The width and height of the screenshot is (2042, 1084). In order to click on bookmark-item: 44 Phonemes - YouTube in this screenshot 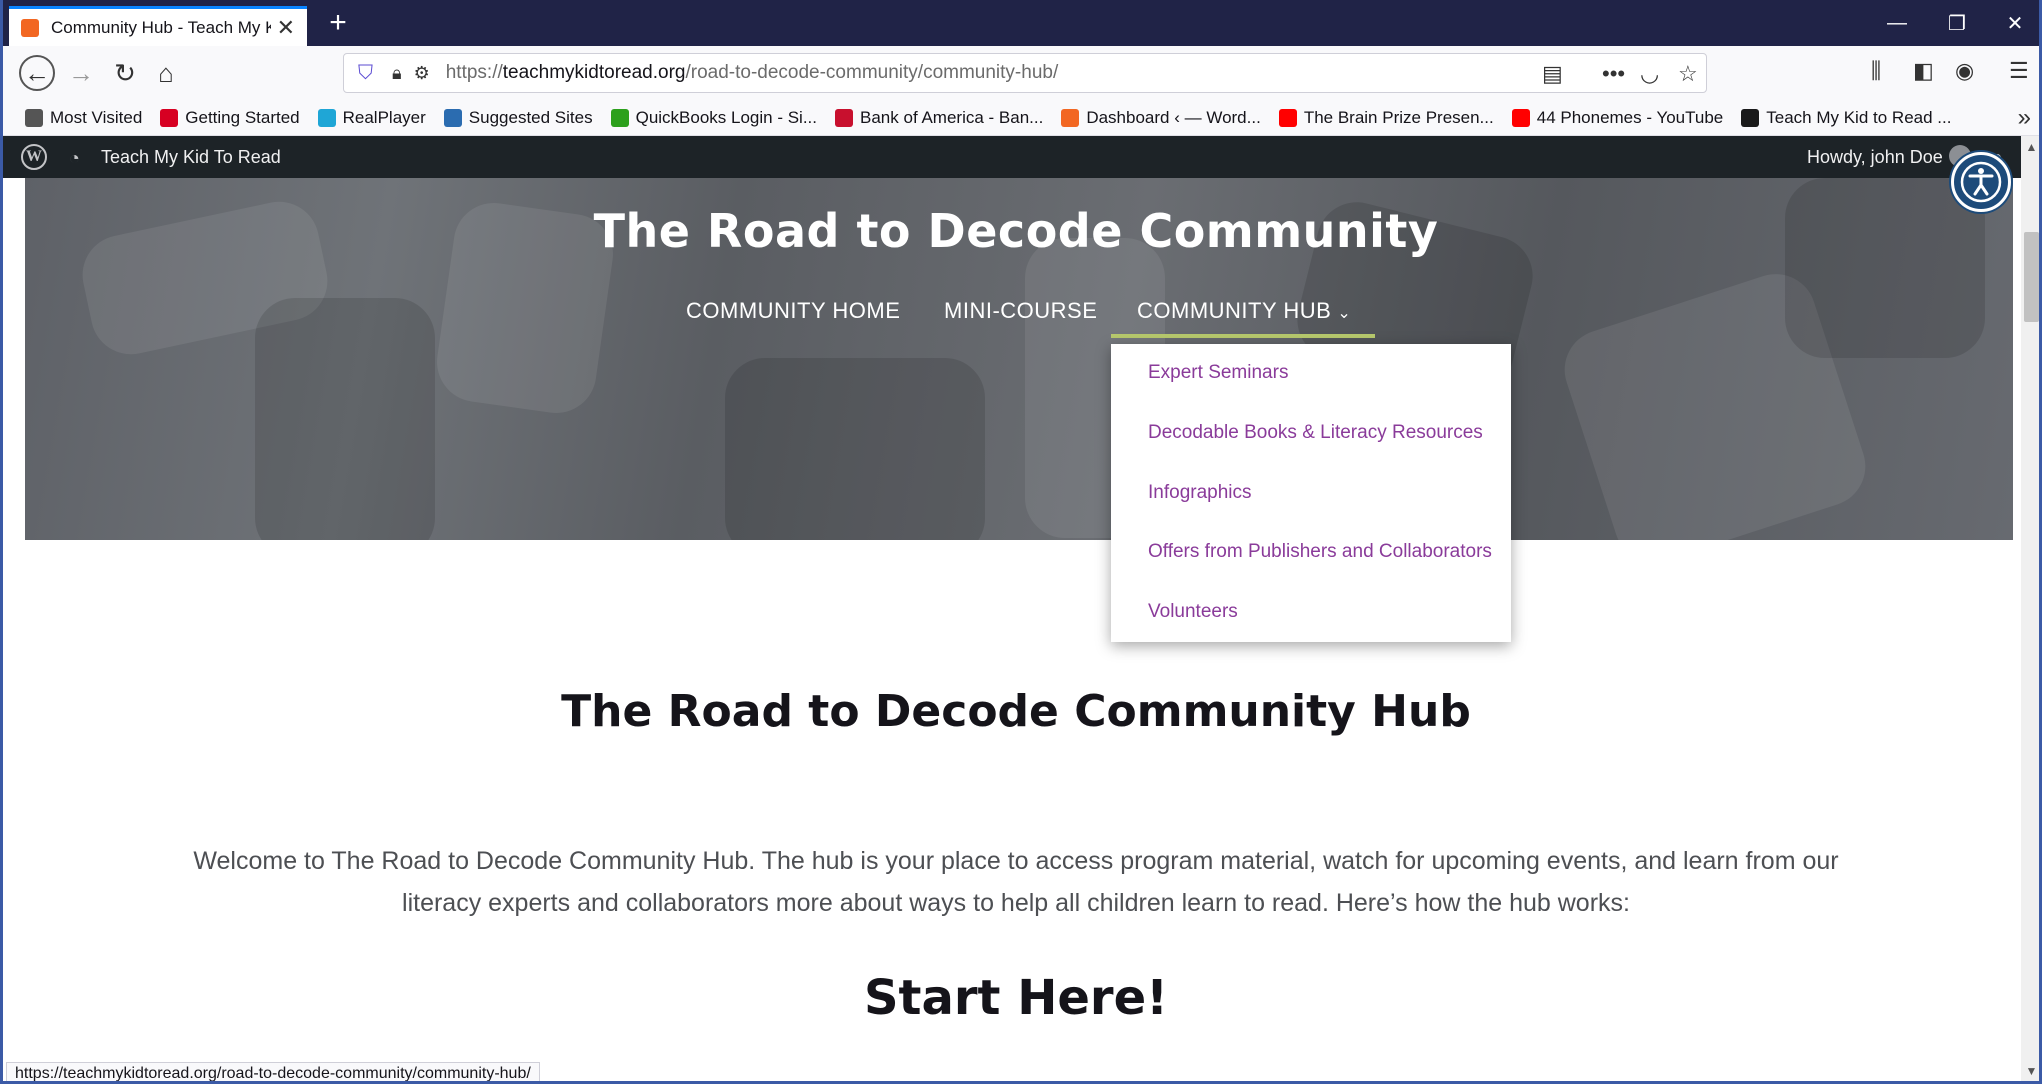, I will do `click(1617, 117)`.